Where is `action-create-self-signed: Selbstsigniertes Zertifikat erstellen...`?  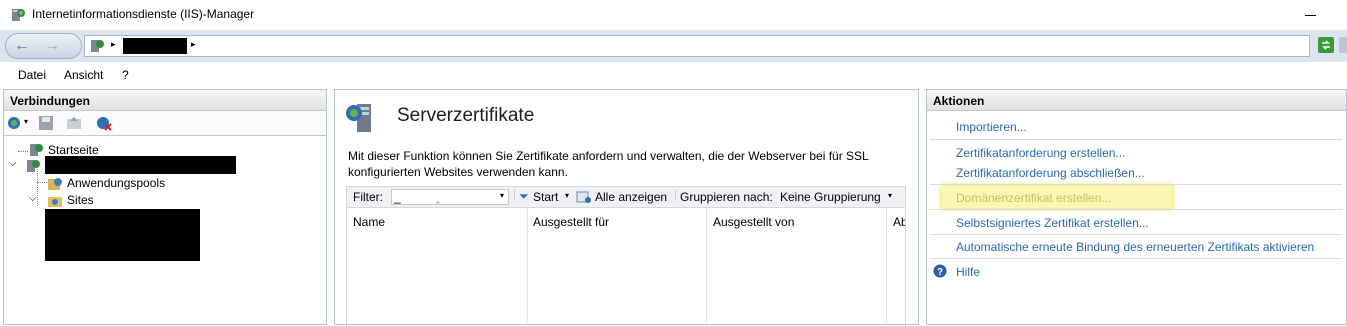
action-create-self-signed: Selbstsigniertes Zertifikat erstellen... is located at coordinates (1052, 223).